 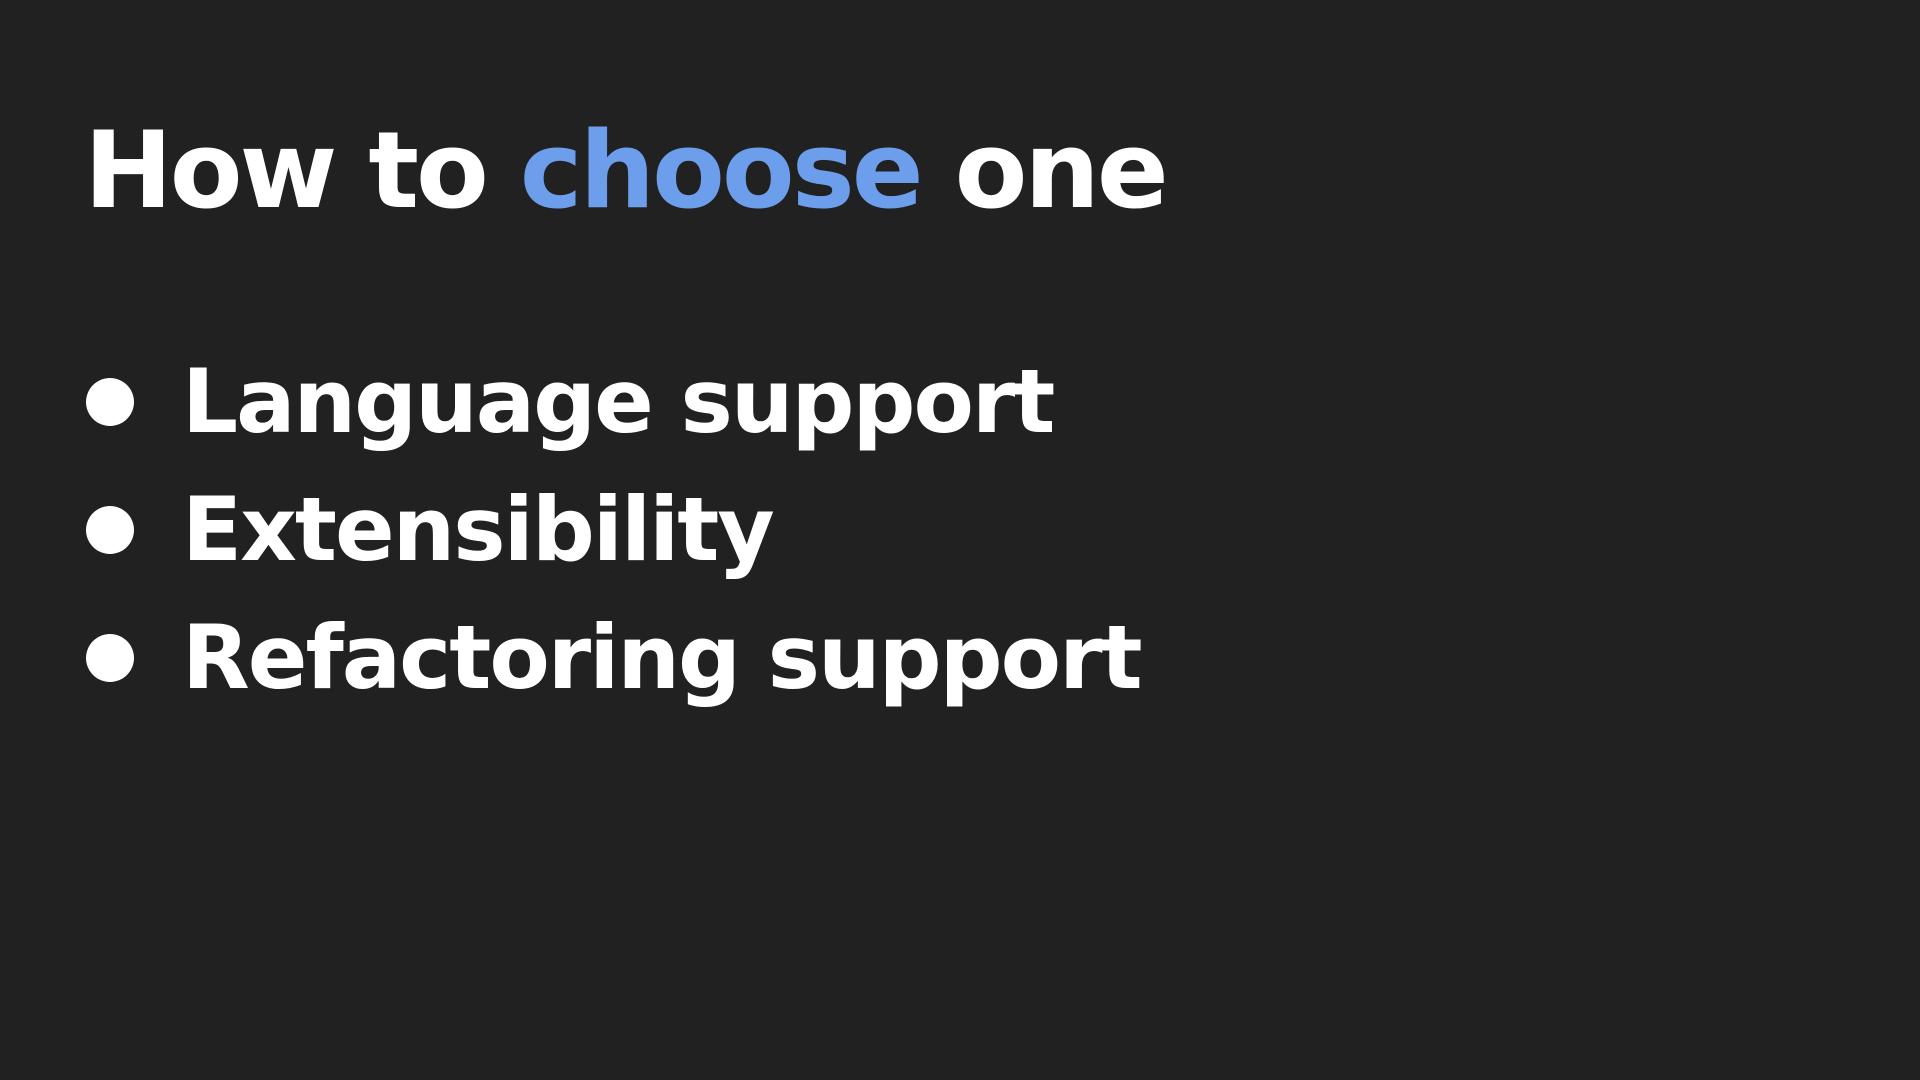 What do you see at coordinates (721, 170) in the screenshot?
I see `title-accent-word: choose` at bounding box center [721, 170].